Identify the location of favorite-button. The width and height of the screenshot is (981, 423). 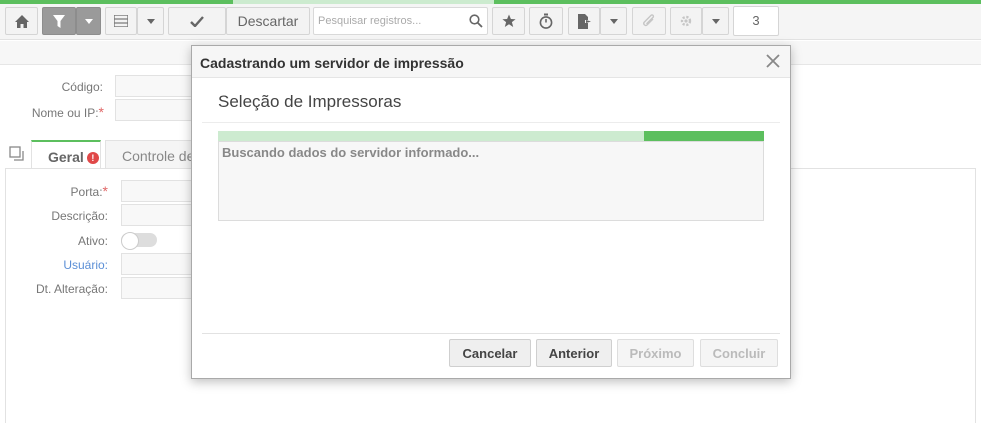
(508, 21).